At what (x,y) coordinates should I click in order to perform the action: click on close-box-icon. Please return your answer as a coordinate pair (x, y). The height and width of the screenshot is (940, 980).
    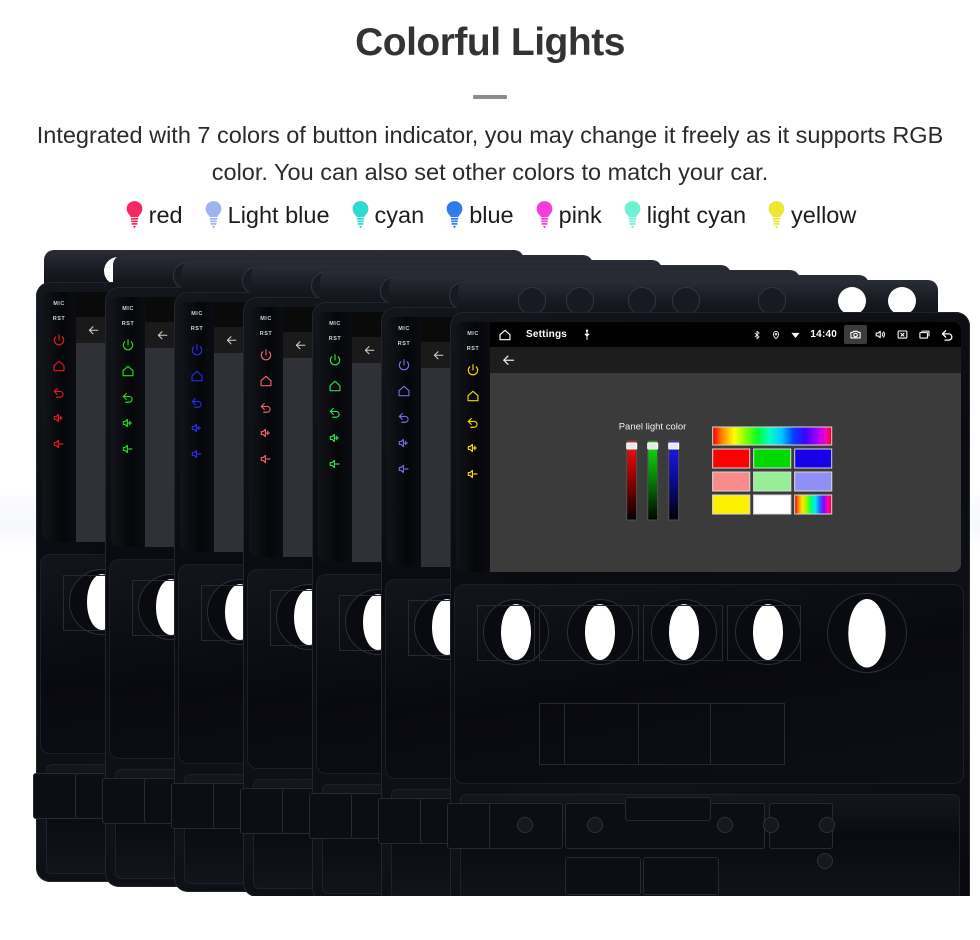
    Looking at the image, I should click on (902, 334).